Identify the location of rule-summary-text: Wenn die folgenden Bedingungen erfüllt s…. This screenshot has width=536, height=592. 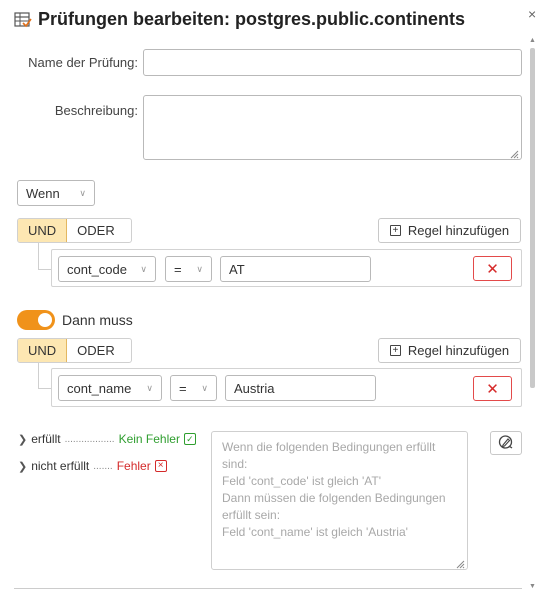
(339, 500).